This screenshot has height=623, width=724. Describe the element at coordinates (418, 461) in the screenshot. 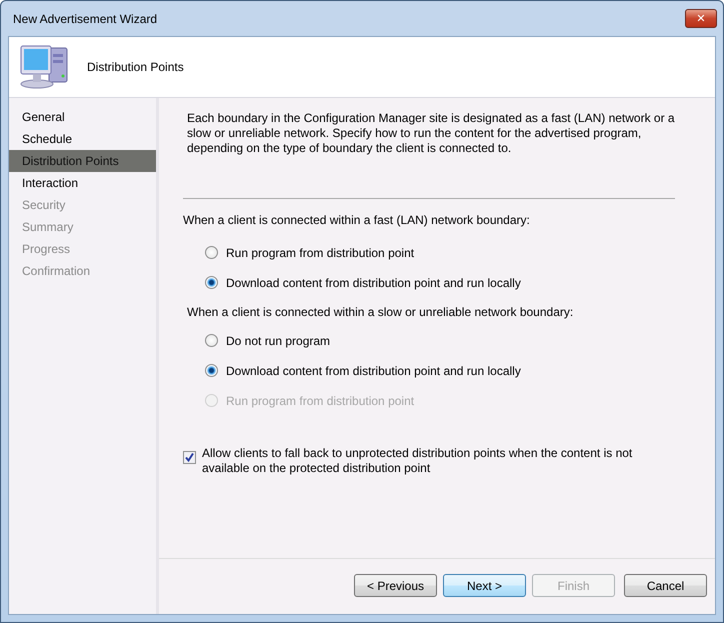

I see `checkbox-label: Allow clients to fall back to unprotected distribution points when the content is not available on the protected distribution point` at that location.